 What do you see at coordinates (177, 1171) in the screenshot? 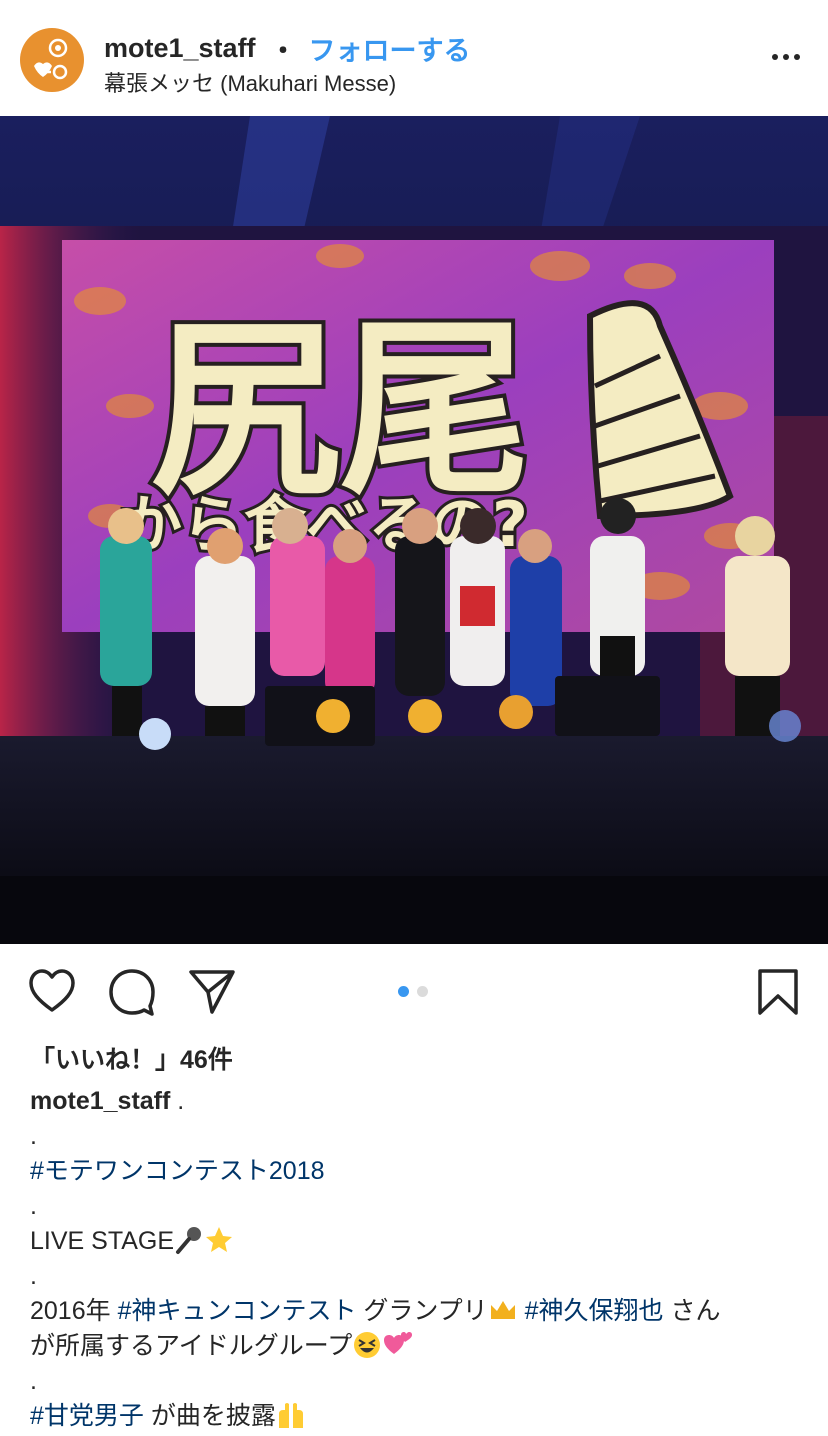
I see `hashtag-link: #モテワンコンテスト2018` at bounding box center [177, 1171].